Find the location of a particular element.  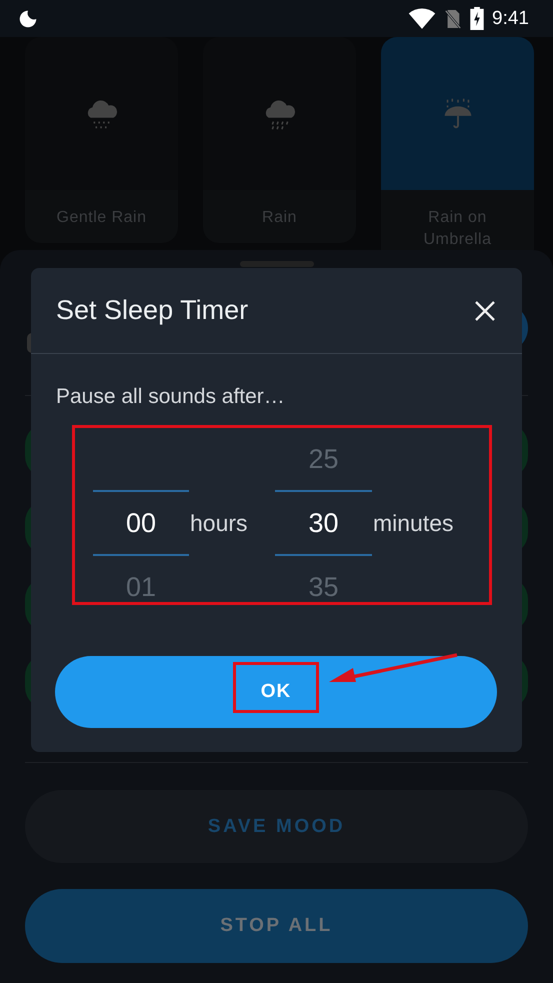

battery-icon is located at coordinates (477, 18).